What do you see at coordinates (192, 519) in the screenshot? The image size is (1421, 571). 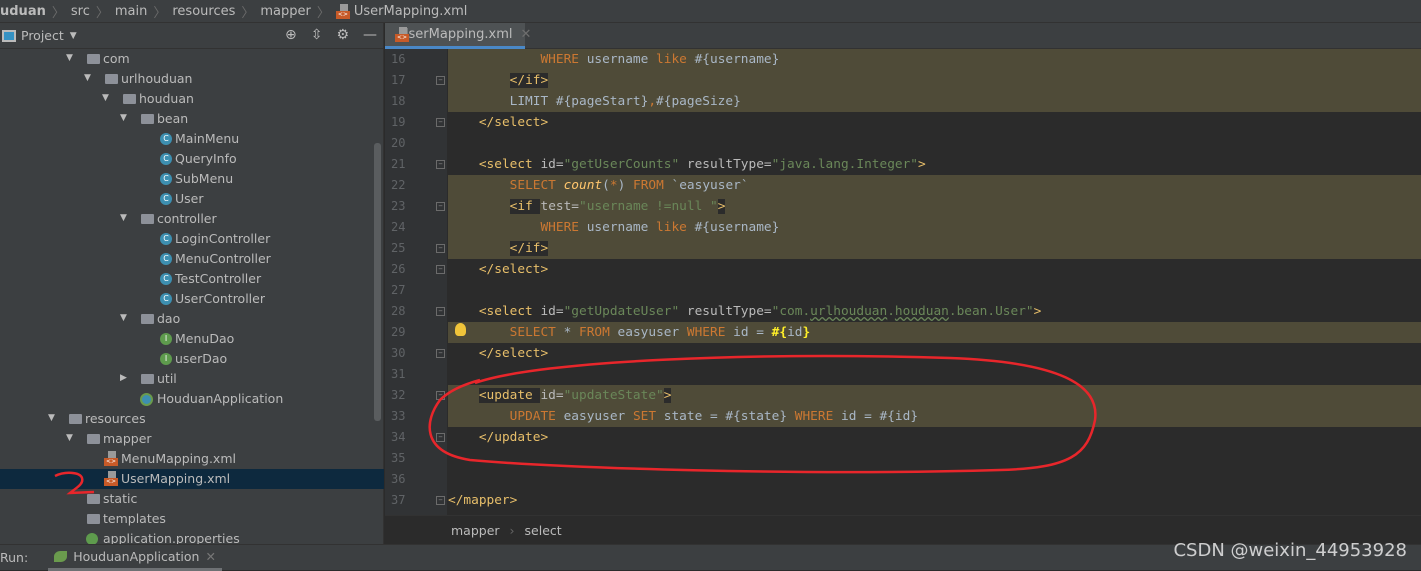 I see `tree-item: templates` at bounding box center [192, 519].